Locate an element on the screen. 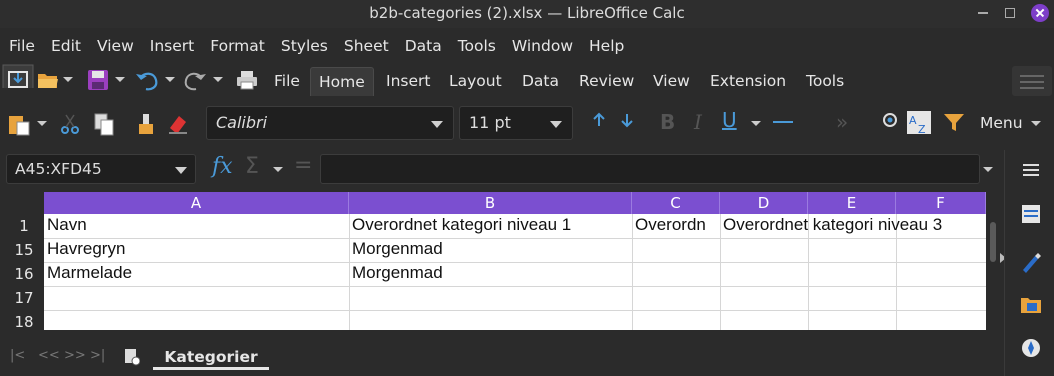 The image size is (1054, 376). tab-view: View is located at coordinates (671, 81).